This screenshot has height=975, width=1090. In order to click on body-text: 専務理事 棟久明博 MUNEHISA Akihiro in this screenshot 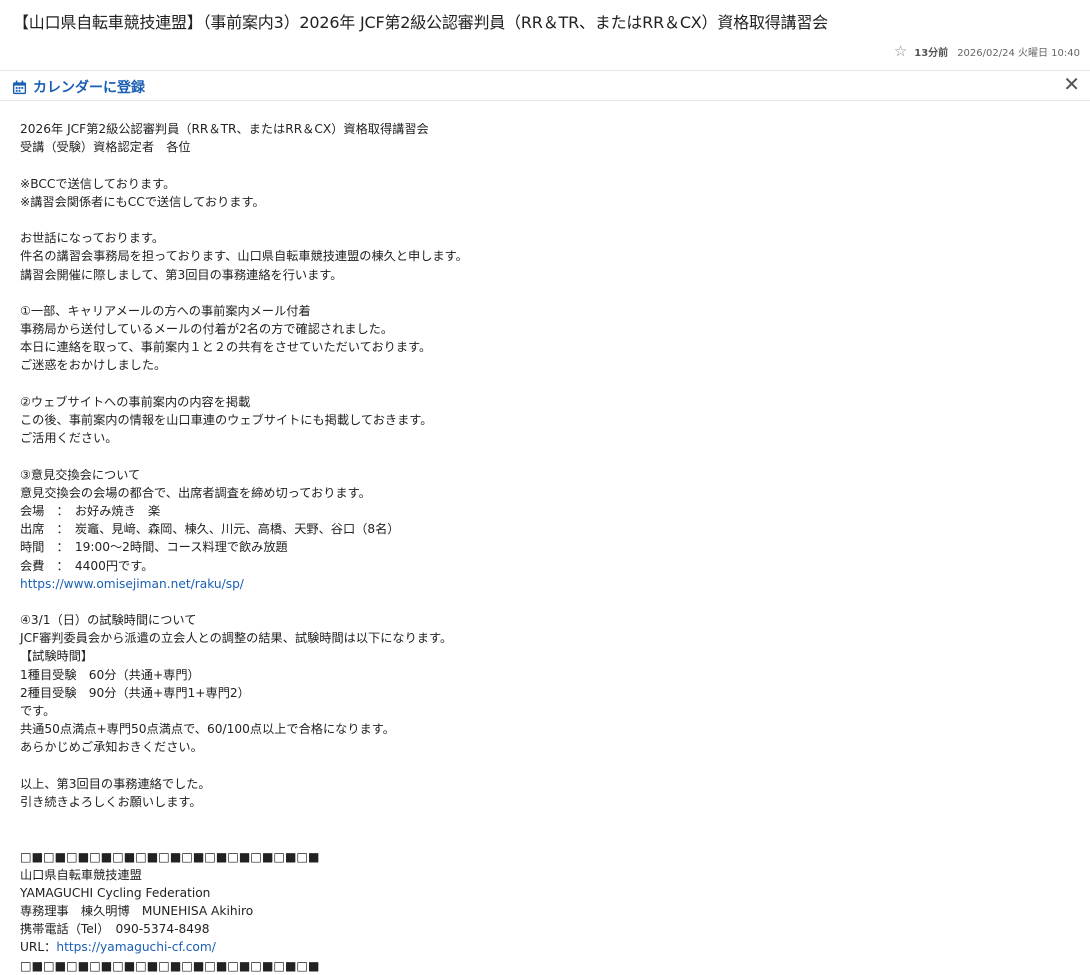, I will do `click(137, 911)`.